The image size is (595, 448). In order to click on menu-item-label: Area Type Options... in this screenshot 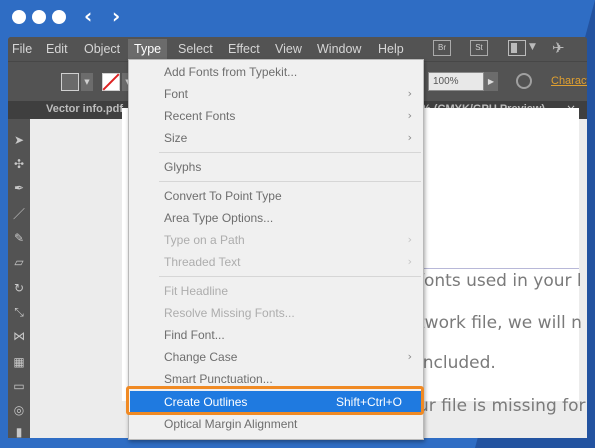, I will do `click(219, 218)`.